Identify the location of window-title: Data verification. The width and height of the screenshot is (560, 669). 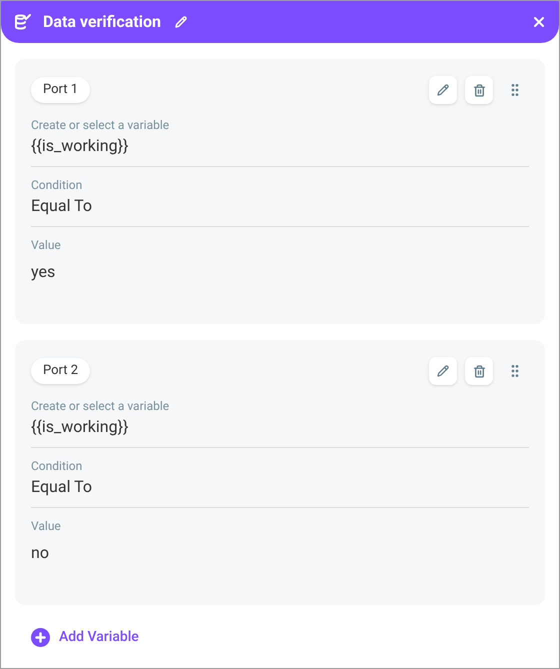
(102, 22).